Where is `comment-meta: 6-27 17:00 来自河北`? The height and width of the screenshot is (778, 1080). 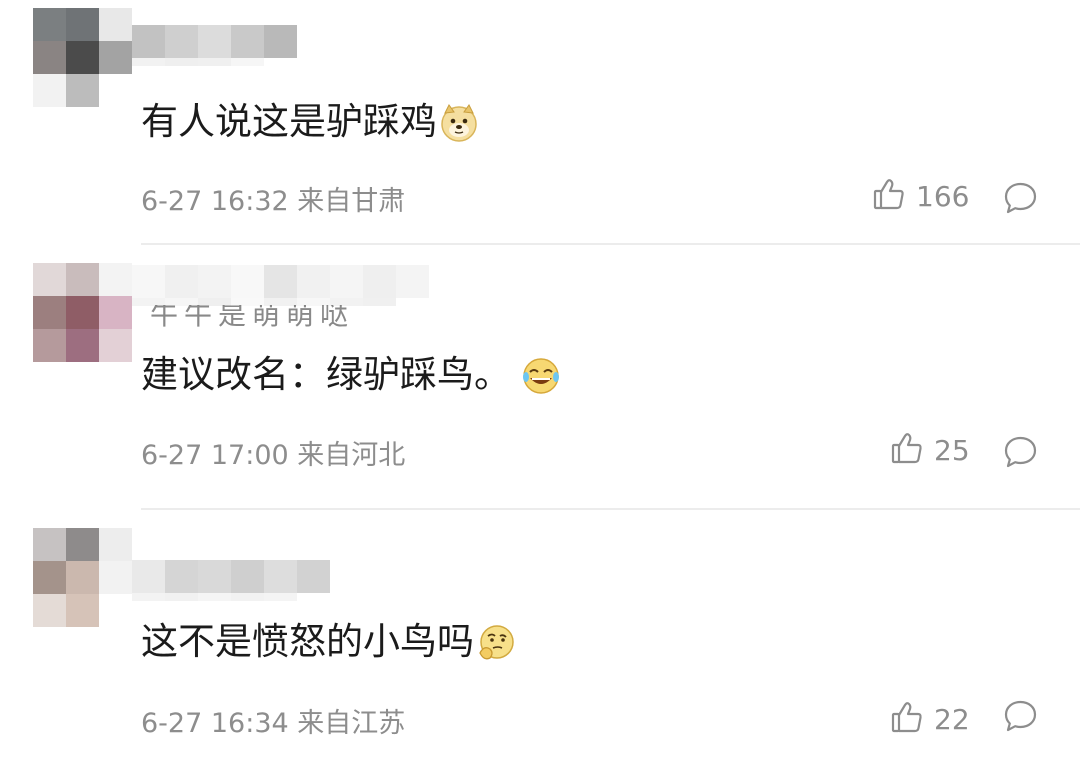
comment-meta: 6-27 17:00 来自河北 is located at coordinates (273, 455).